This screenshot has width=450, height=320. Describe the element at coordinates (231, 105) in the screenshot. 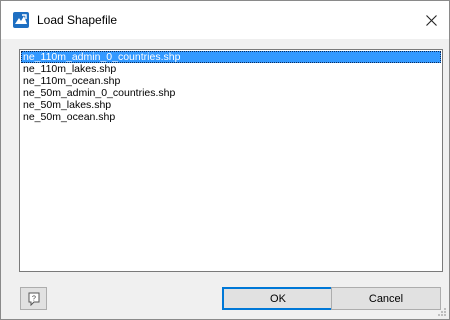

I see `list-item: ne_50m_lakes.shp` at that location.